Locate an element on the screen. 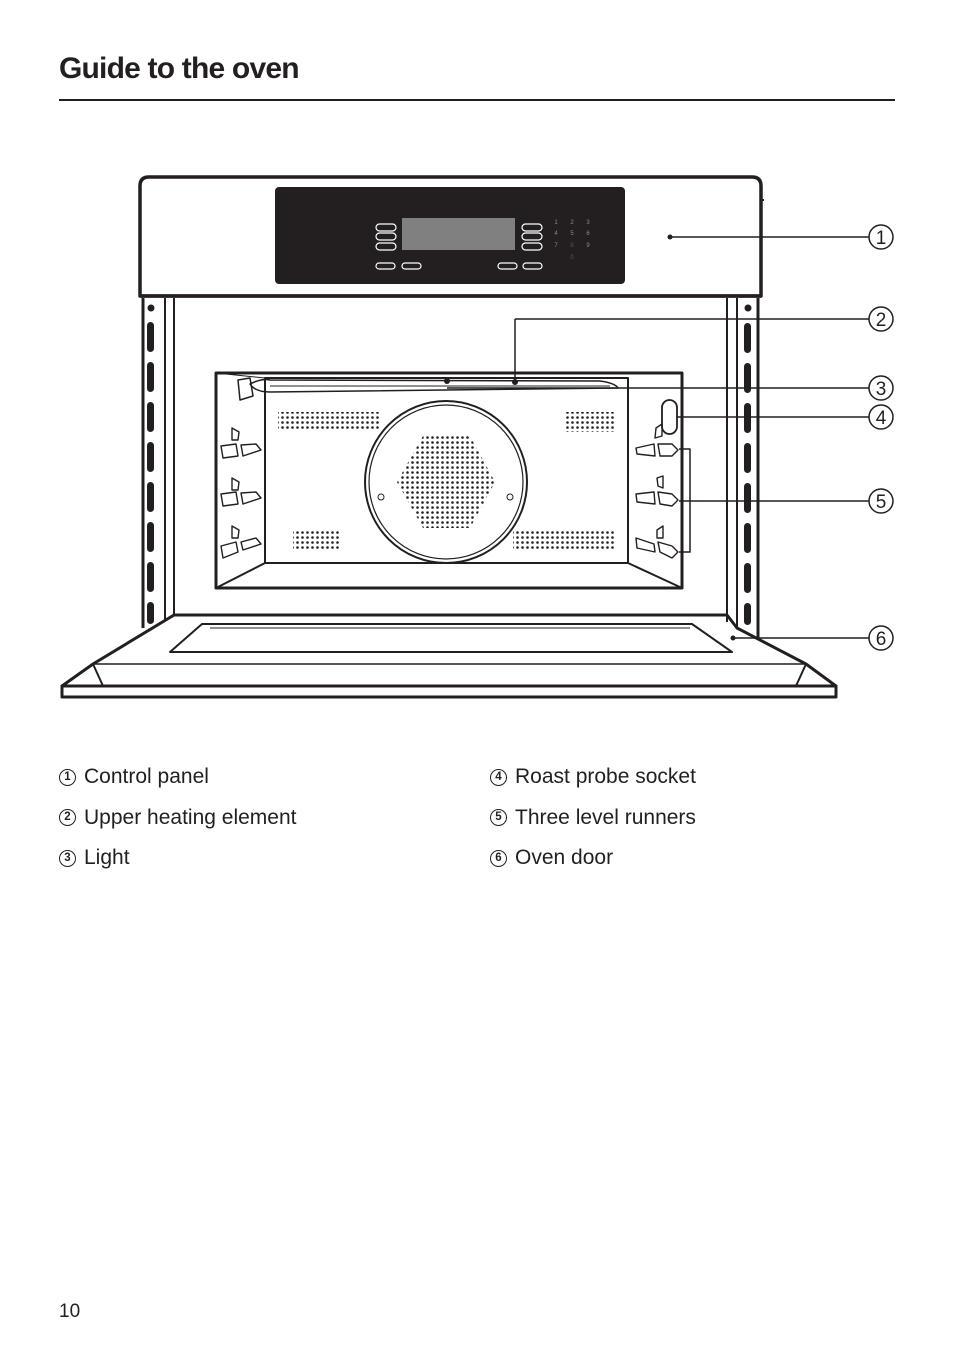 The width and height of the screenshot is (954, 1352). legend-label: Light is located at coordinates (107, 858).